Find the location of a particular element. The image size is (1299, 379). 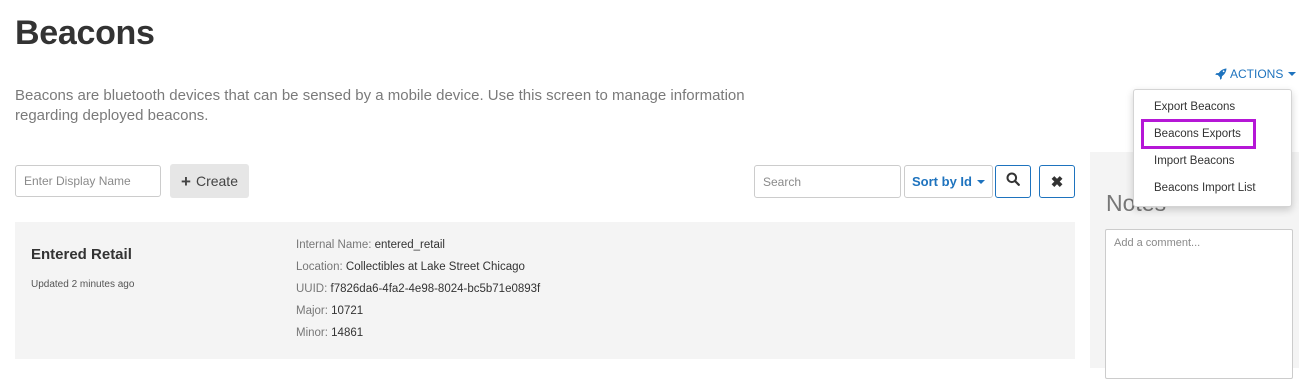

close-icon: ✖ is located at coordinates (1057, 182).